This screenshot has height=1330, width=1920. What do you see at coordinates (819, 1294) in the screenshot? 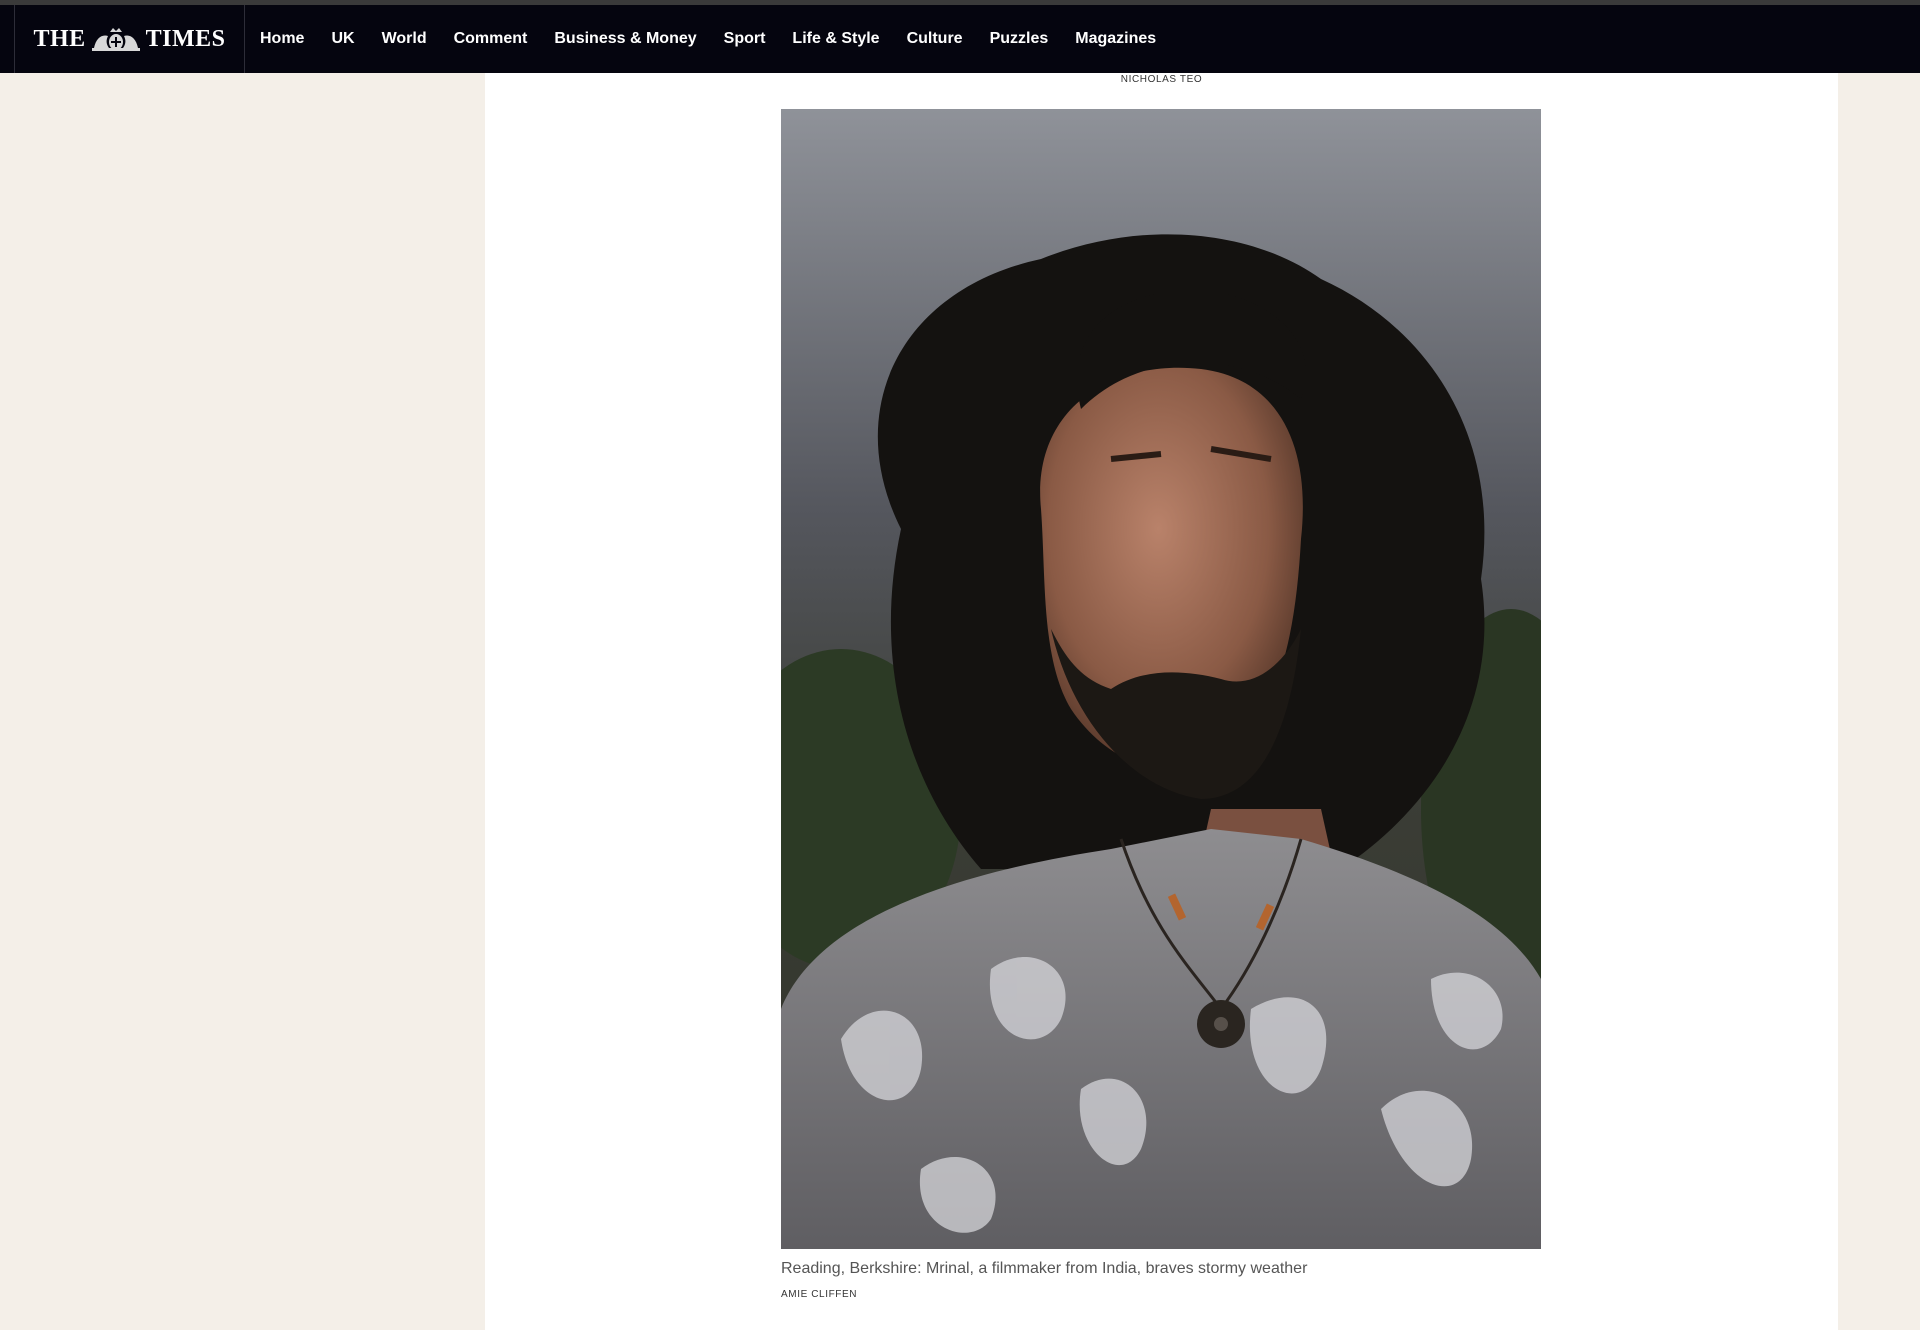
I see `photo-credit: AMIE CLIFFEN` at bounding box center [819, 1294].